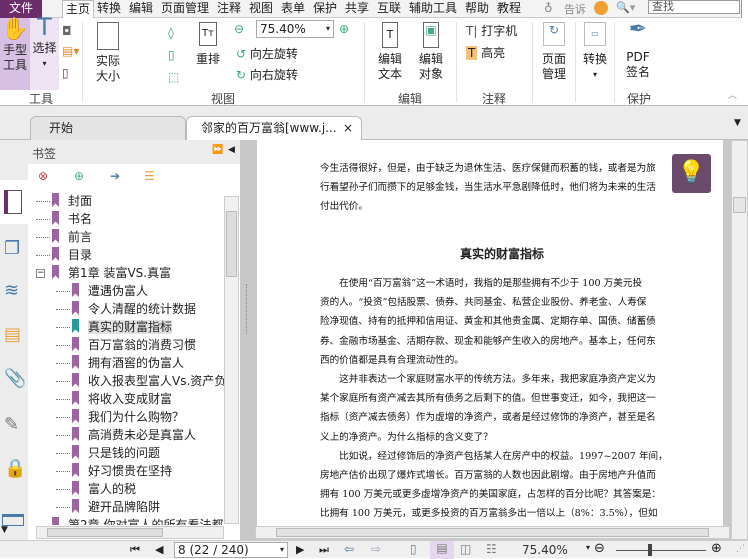 This screenshot has height=559, width=748. Describe the element at coordinates (79, 176) in the screenshot. I see `add-bookmark-icon: ⊕` at that location.